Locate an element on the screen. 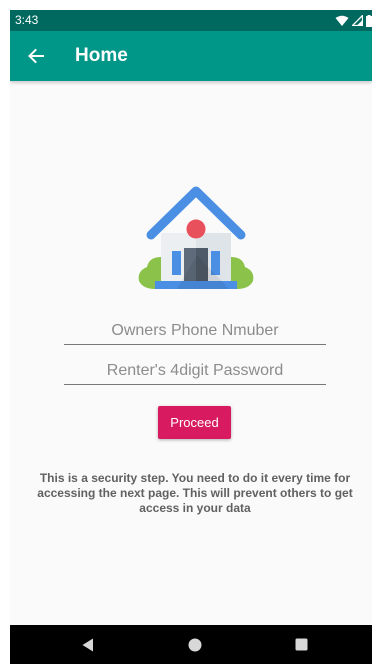 The height and width of the screenshot is (664, 372). navigation-bar is located at coordinates (191, 644).